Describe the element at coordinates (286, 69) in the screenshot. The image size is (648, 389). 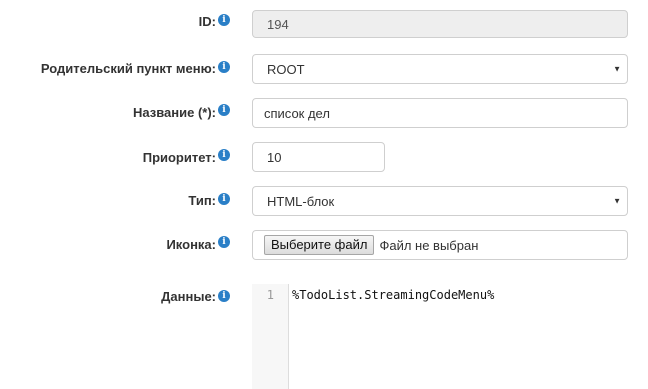
I see `parent-selected-value: ROOT` at that location.